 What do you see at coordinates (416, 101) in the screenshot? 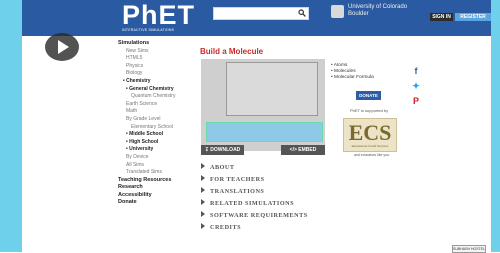
I see `pinterest-icon: P` at bounding box center [416, 101].